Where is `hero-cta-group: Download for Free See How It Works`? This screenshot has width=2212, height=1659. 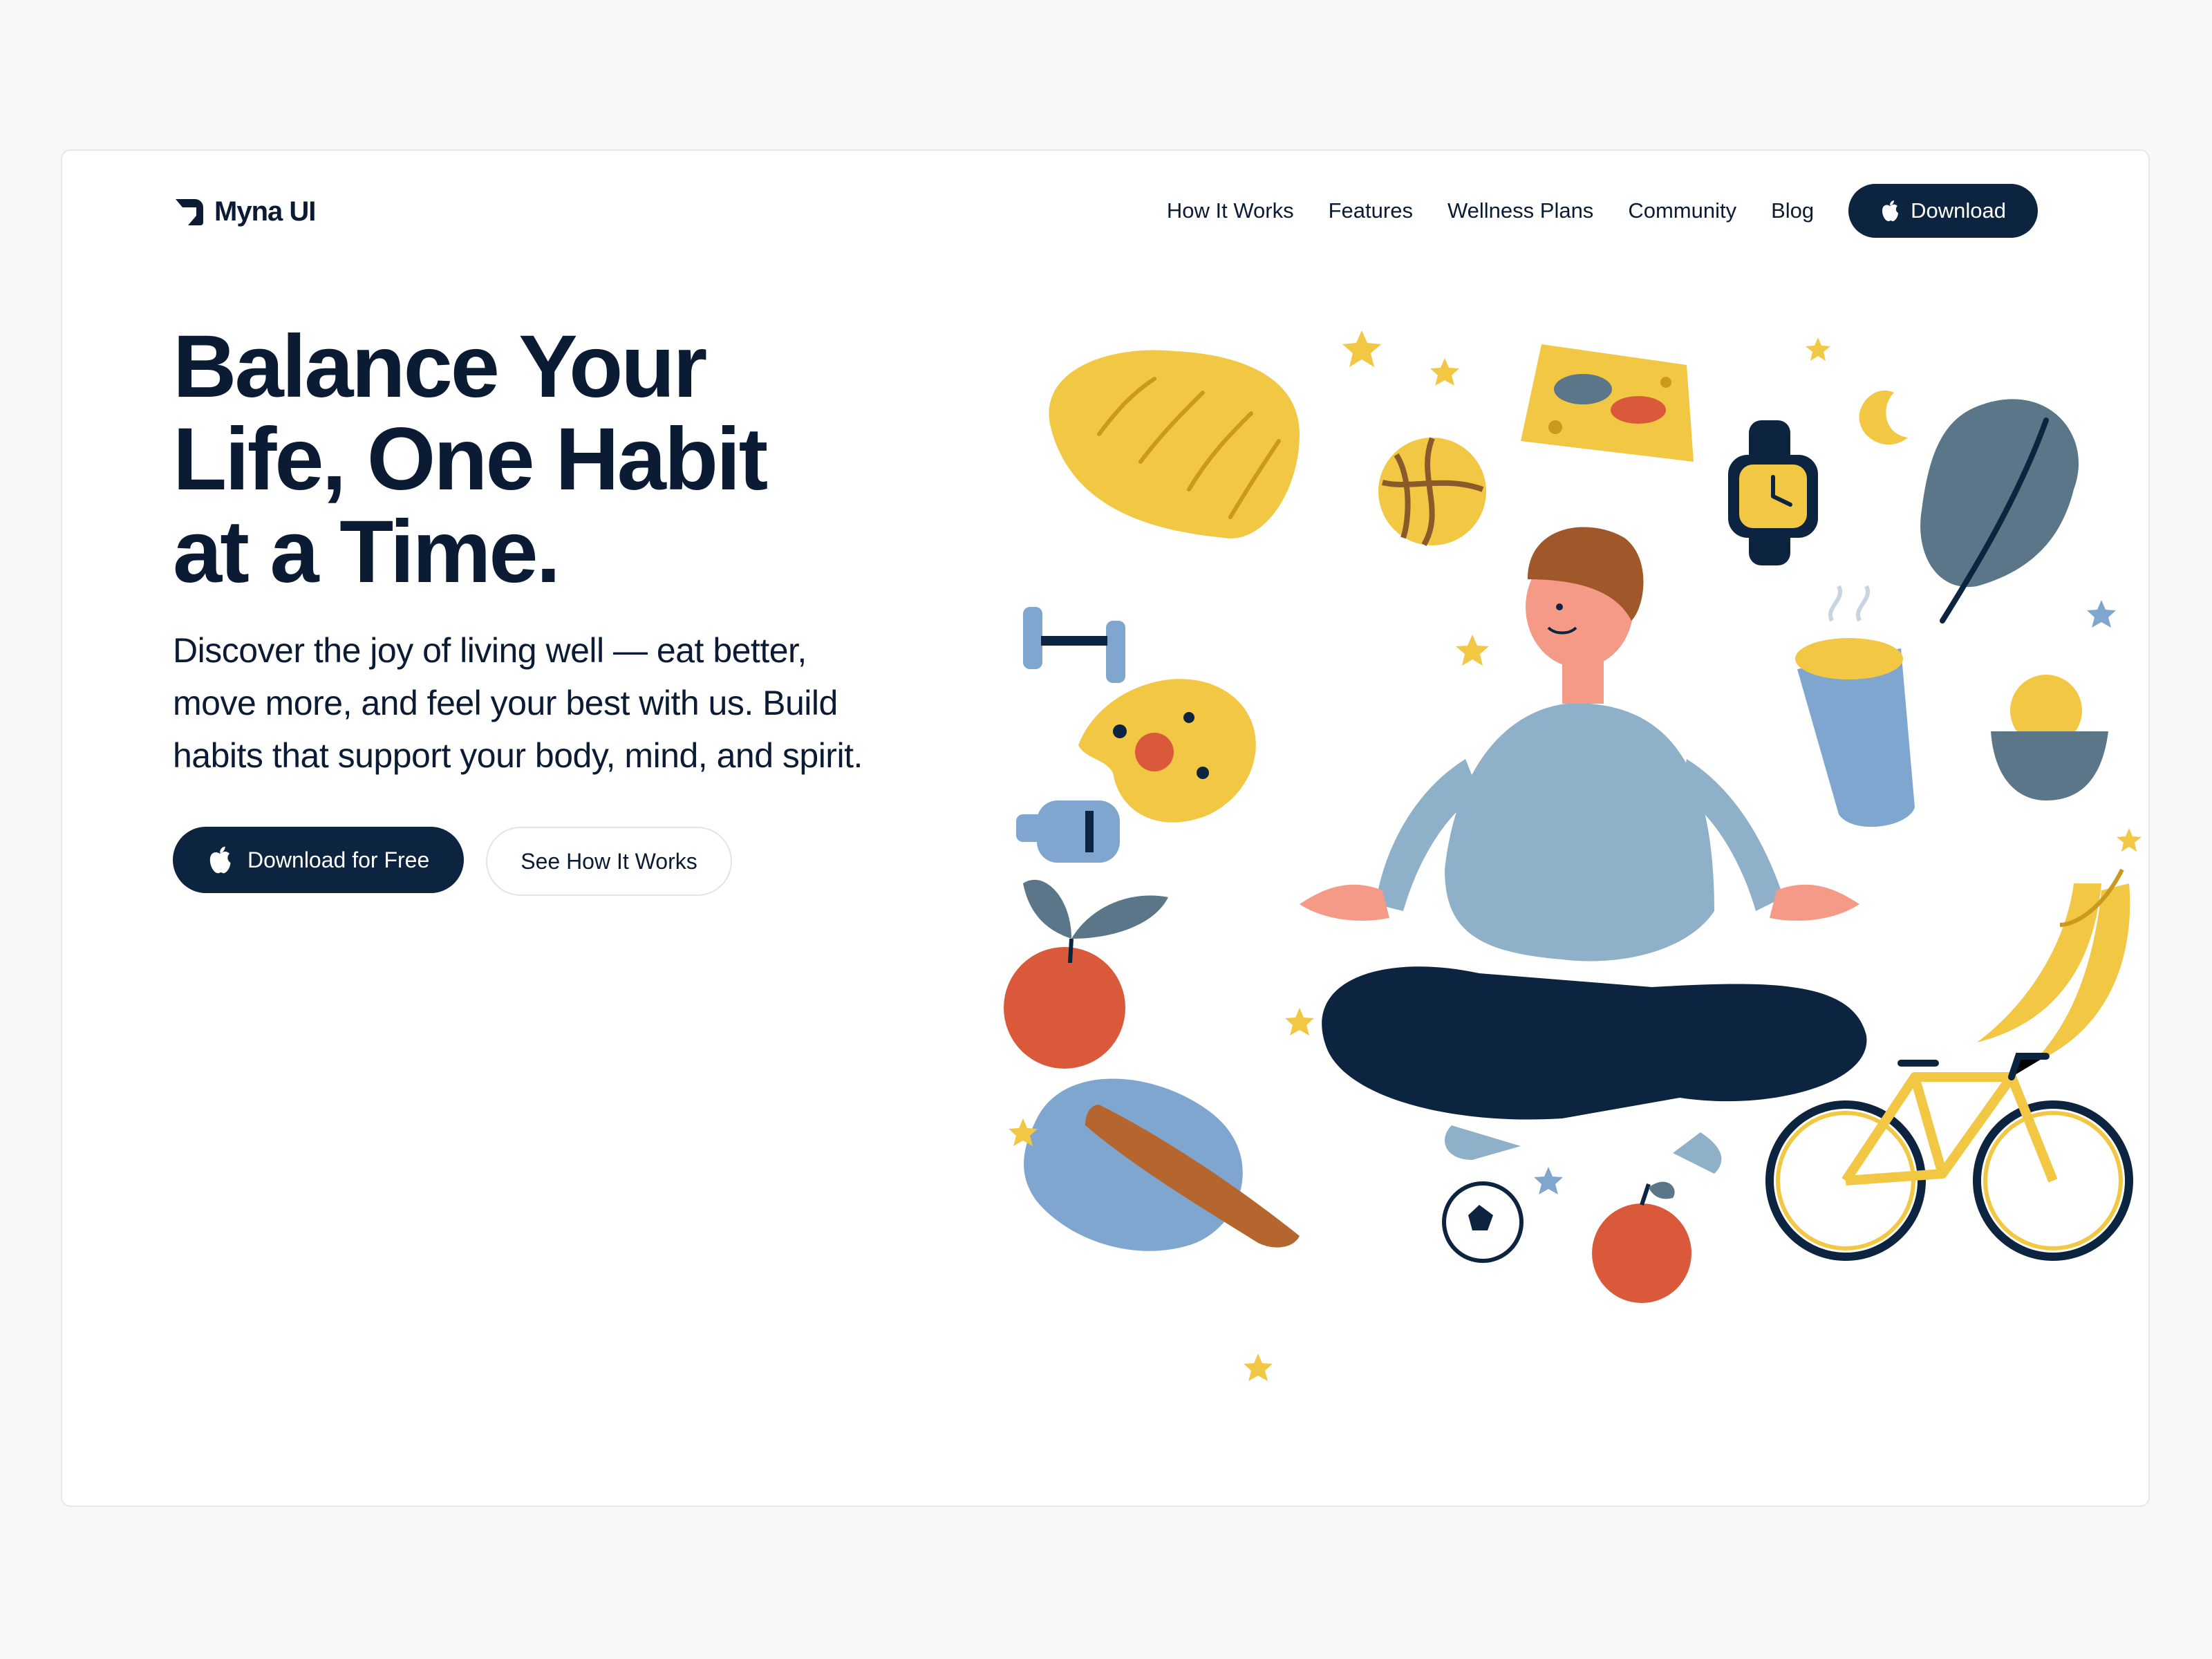
hero-cta-group: Download for Free See How It Works is located at coordinates (453, 861).